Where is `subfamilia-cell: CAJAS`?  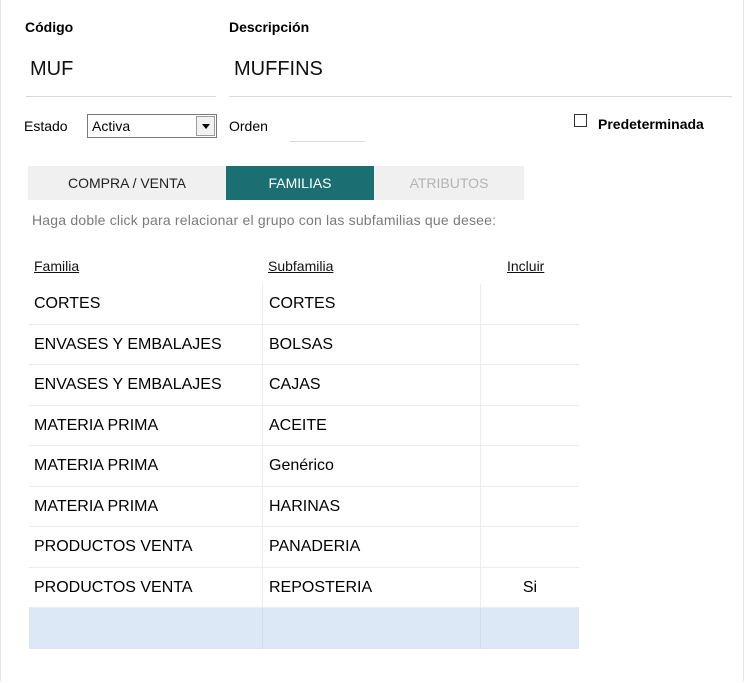 subfamilia-cell: CAJAS is located at coordinates (371, 385).